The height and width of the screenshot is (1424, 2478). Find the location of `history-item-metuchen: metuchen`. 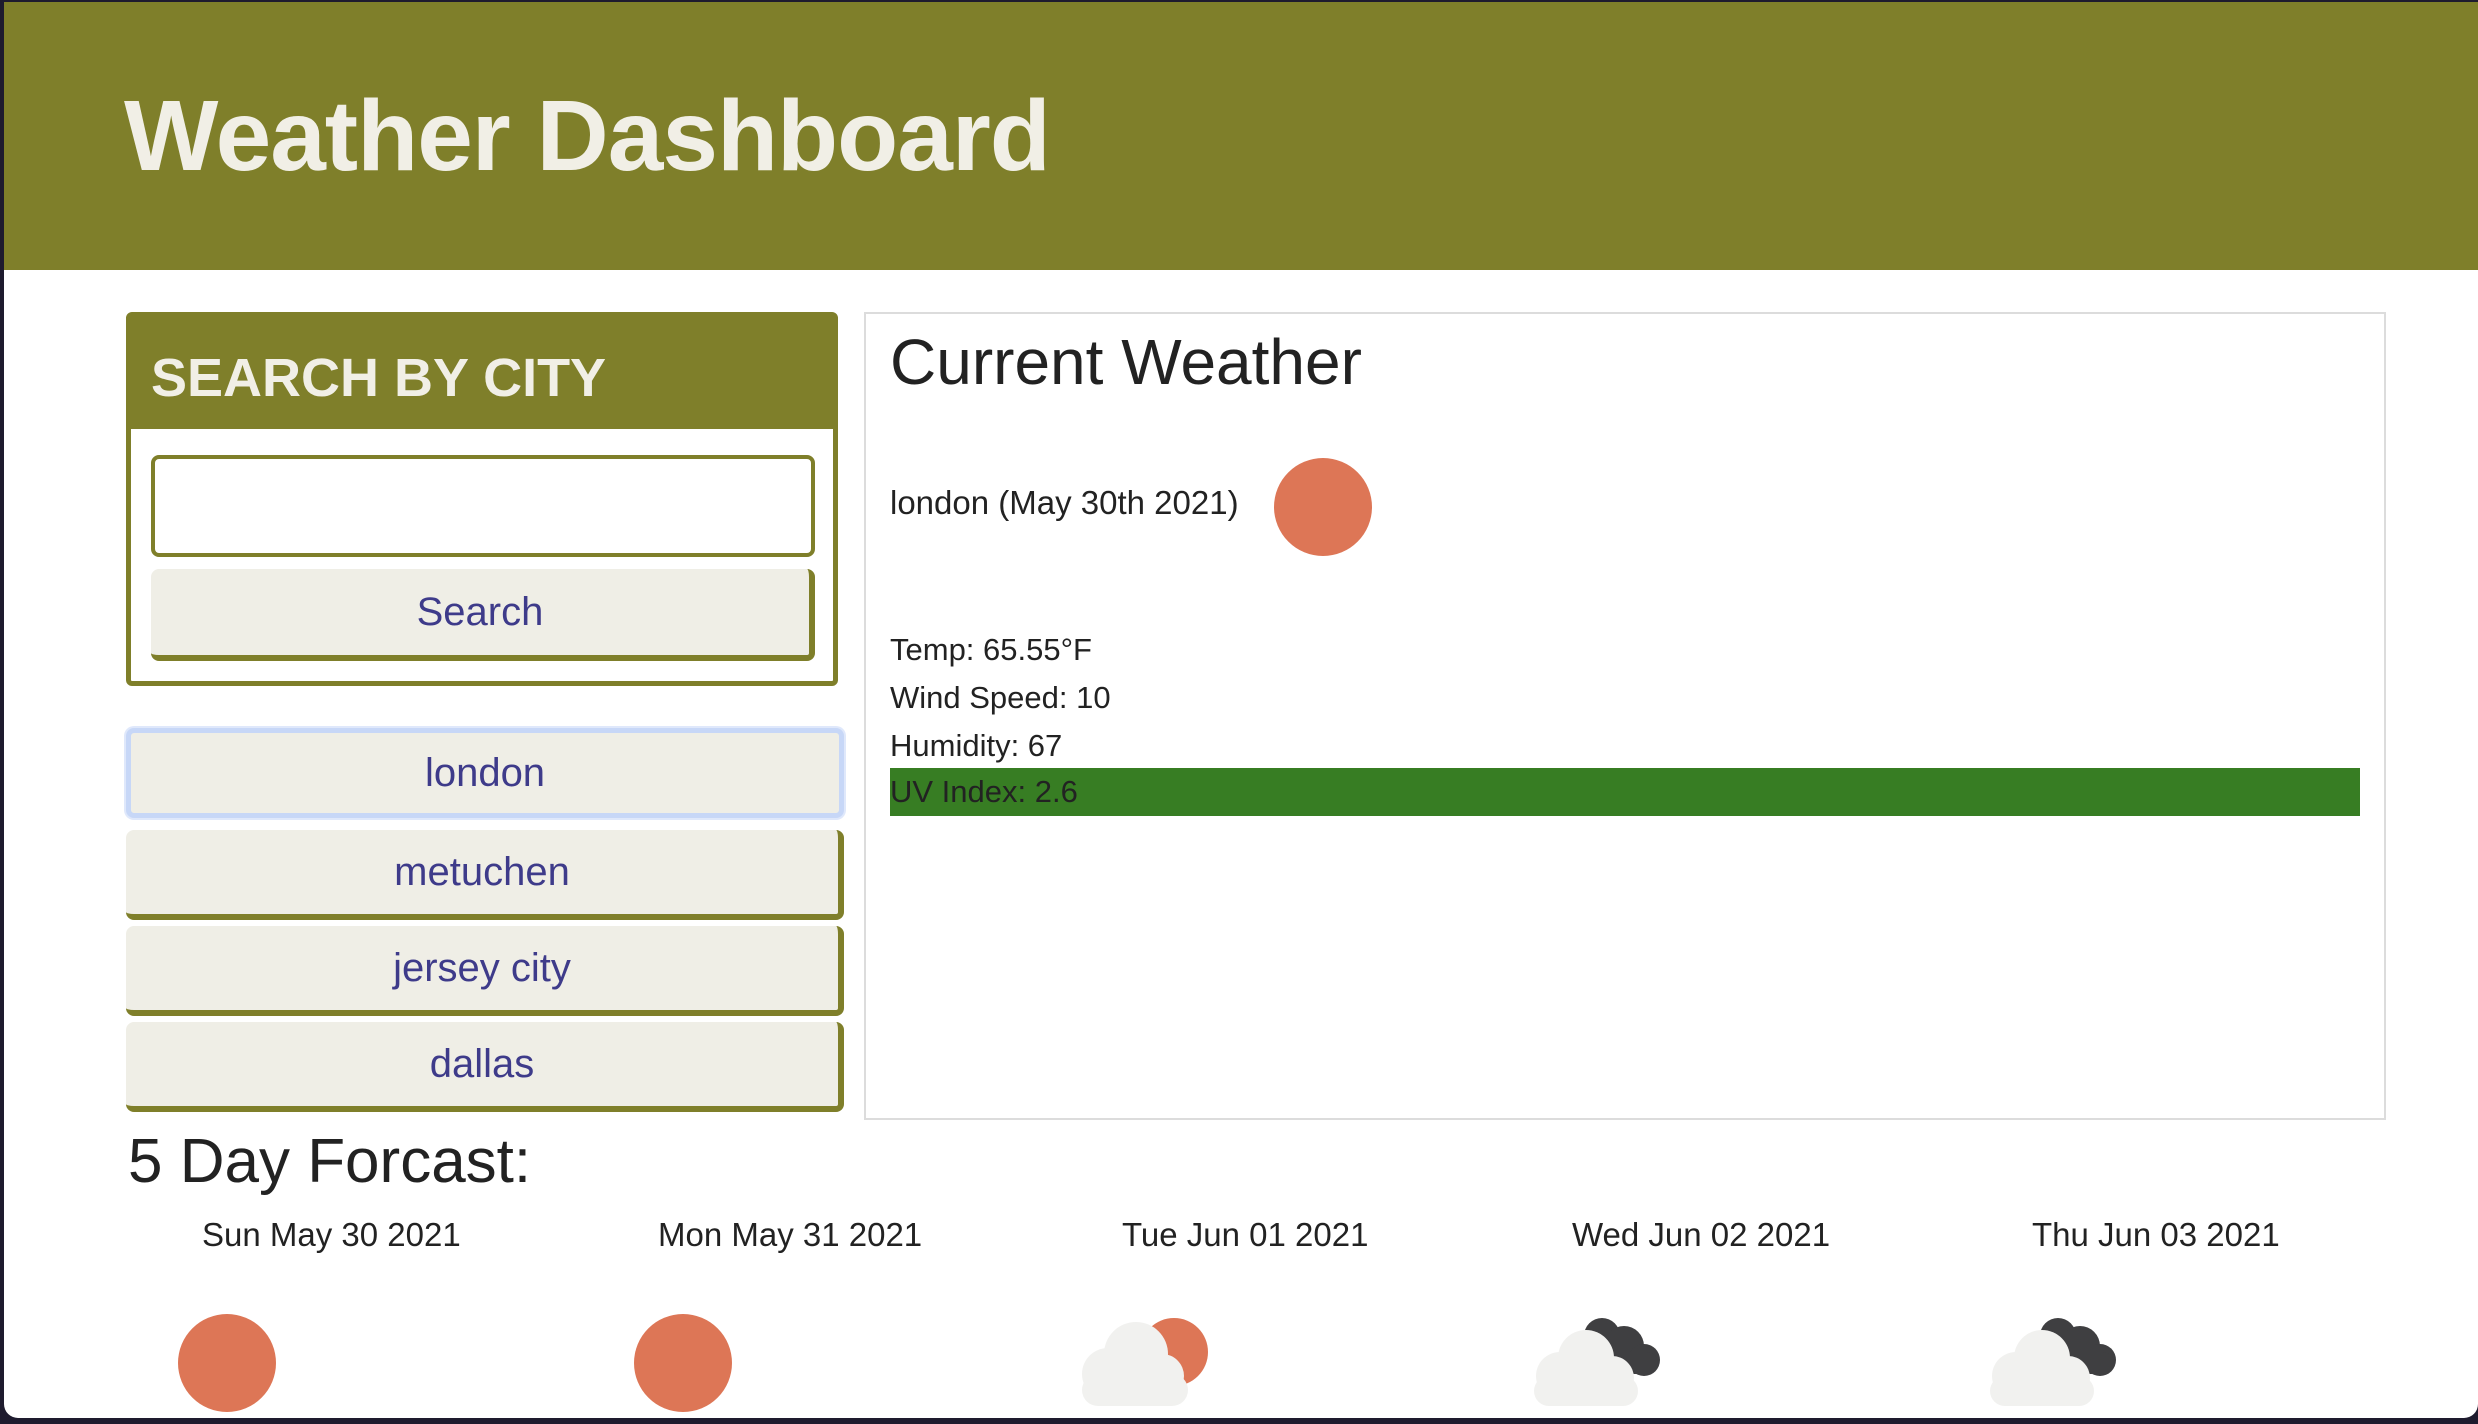

history-item-metuchen: metuchen is located at coordinates (485, 875).